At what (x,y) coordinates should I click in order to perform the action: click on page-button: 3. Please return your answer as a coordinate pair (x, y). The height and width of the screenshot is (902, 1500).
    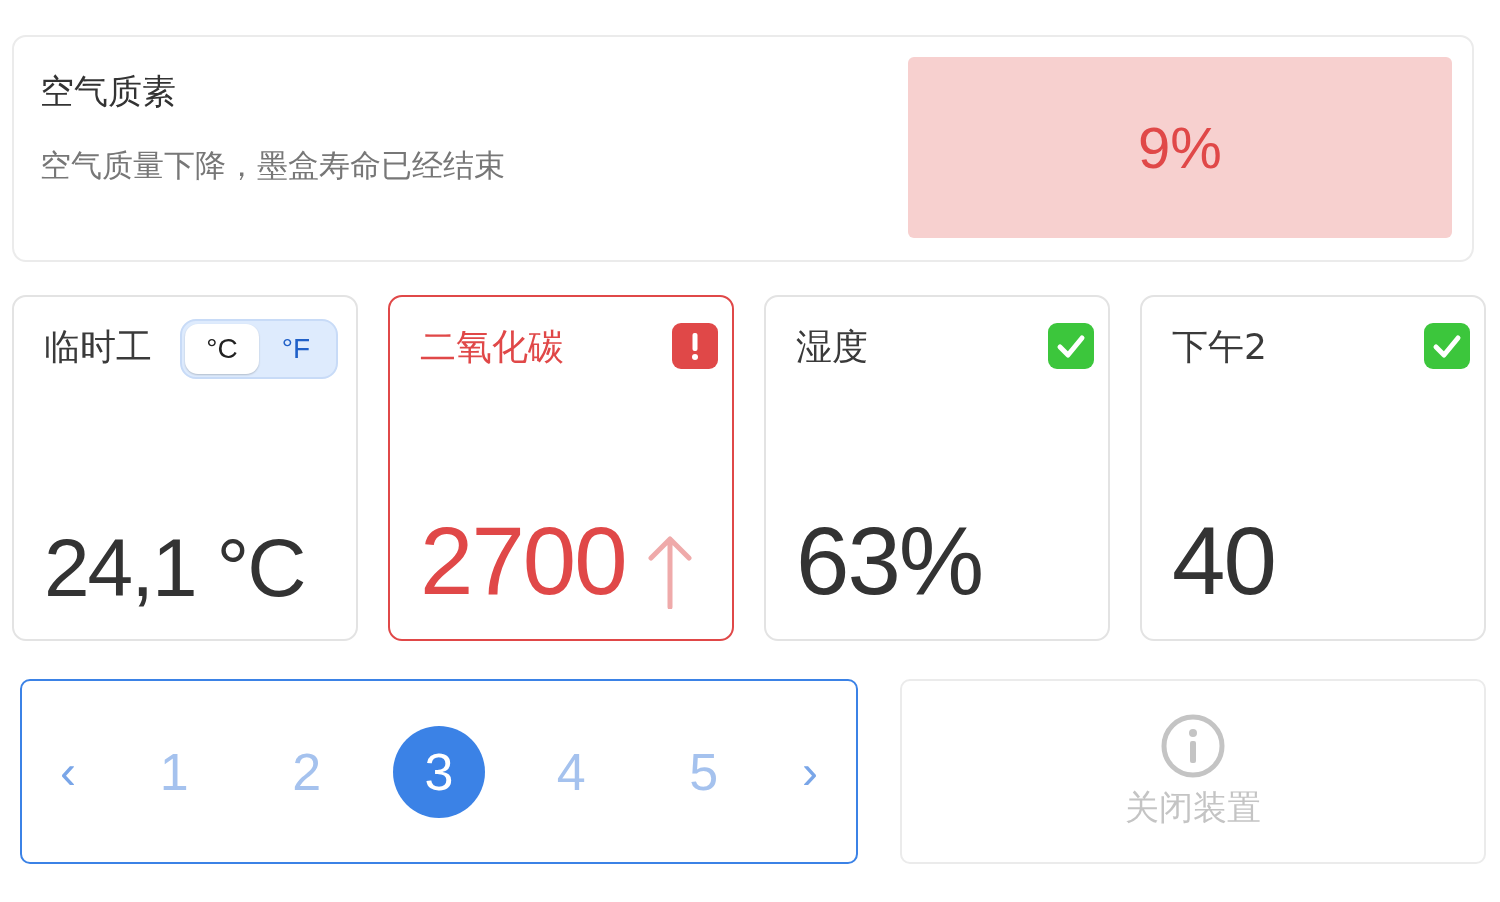
    Looking at the image, I should click on (439, 771).